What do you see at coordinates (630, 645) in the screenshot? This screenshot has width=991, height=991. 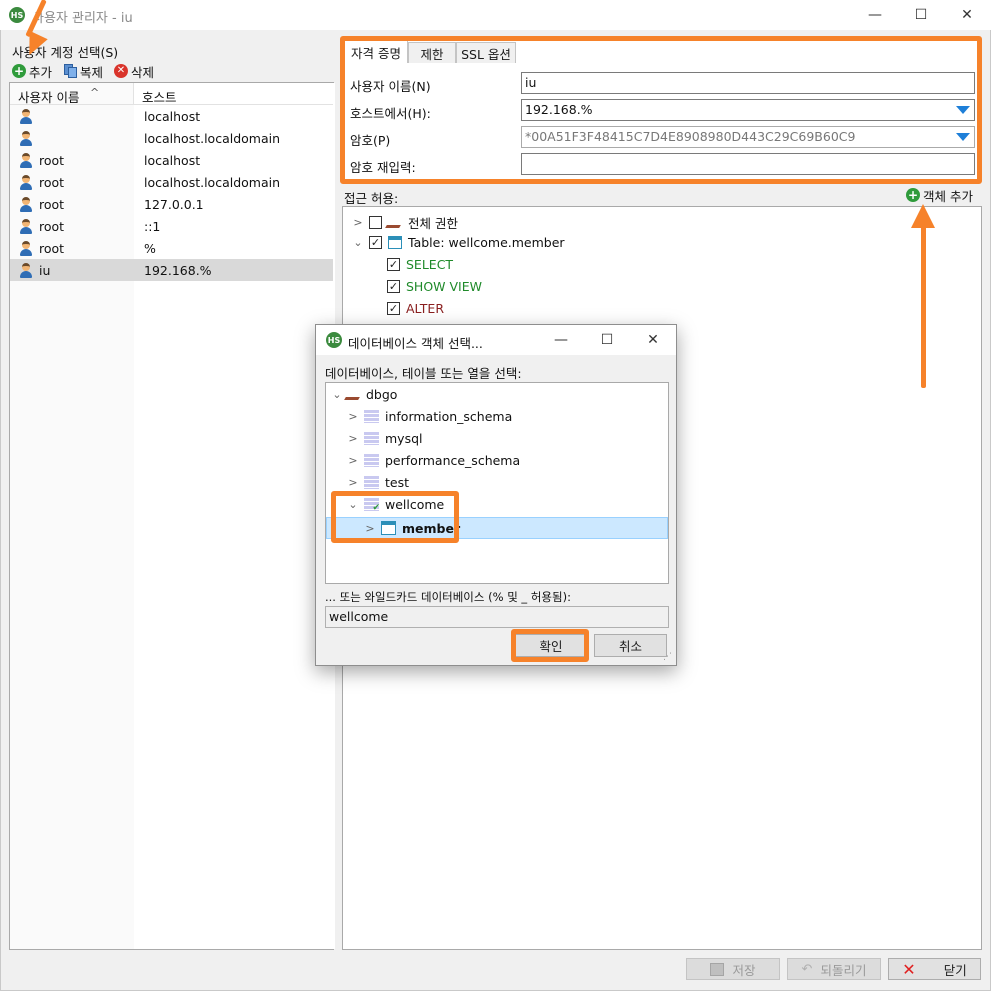 I see `cancel-button: 취소` at bounding box center [630, 645].